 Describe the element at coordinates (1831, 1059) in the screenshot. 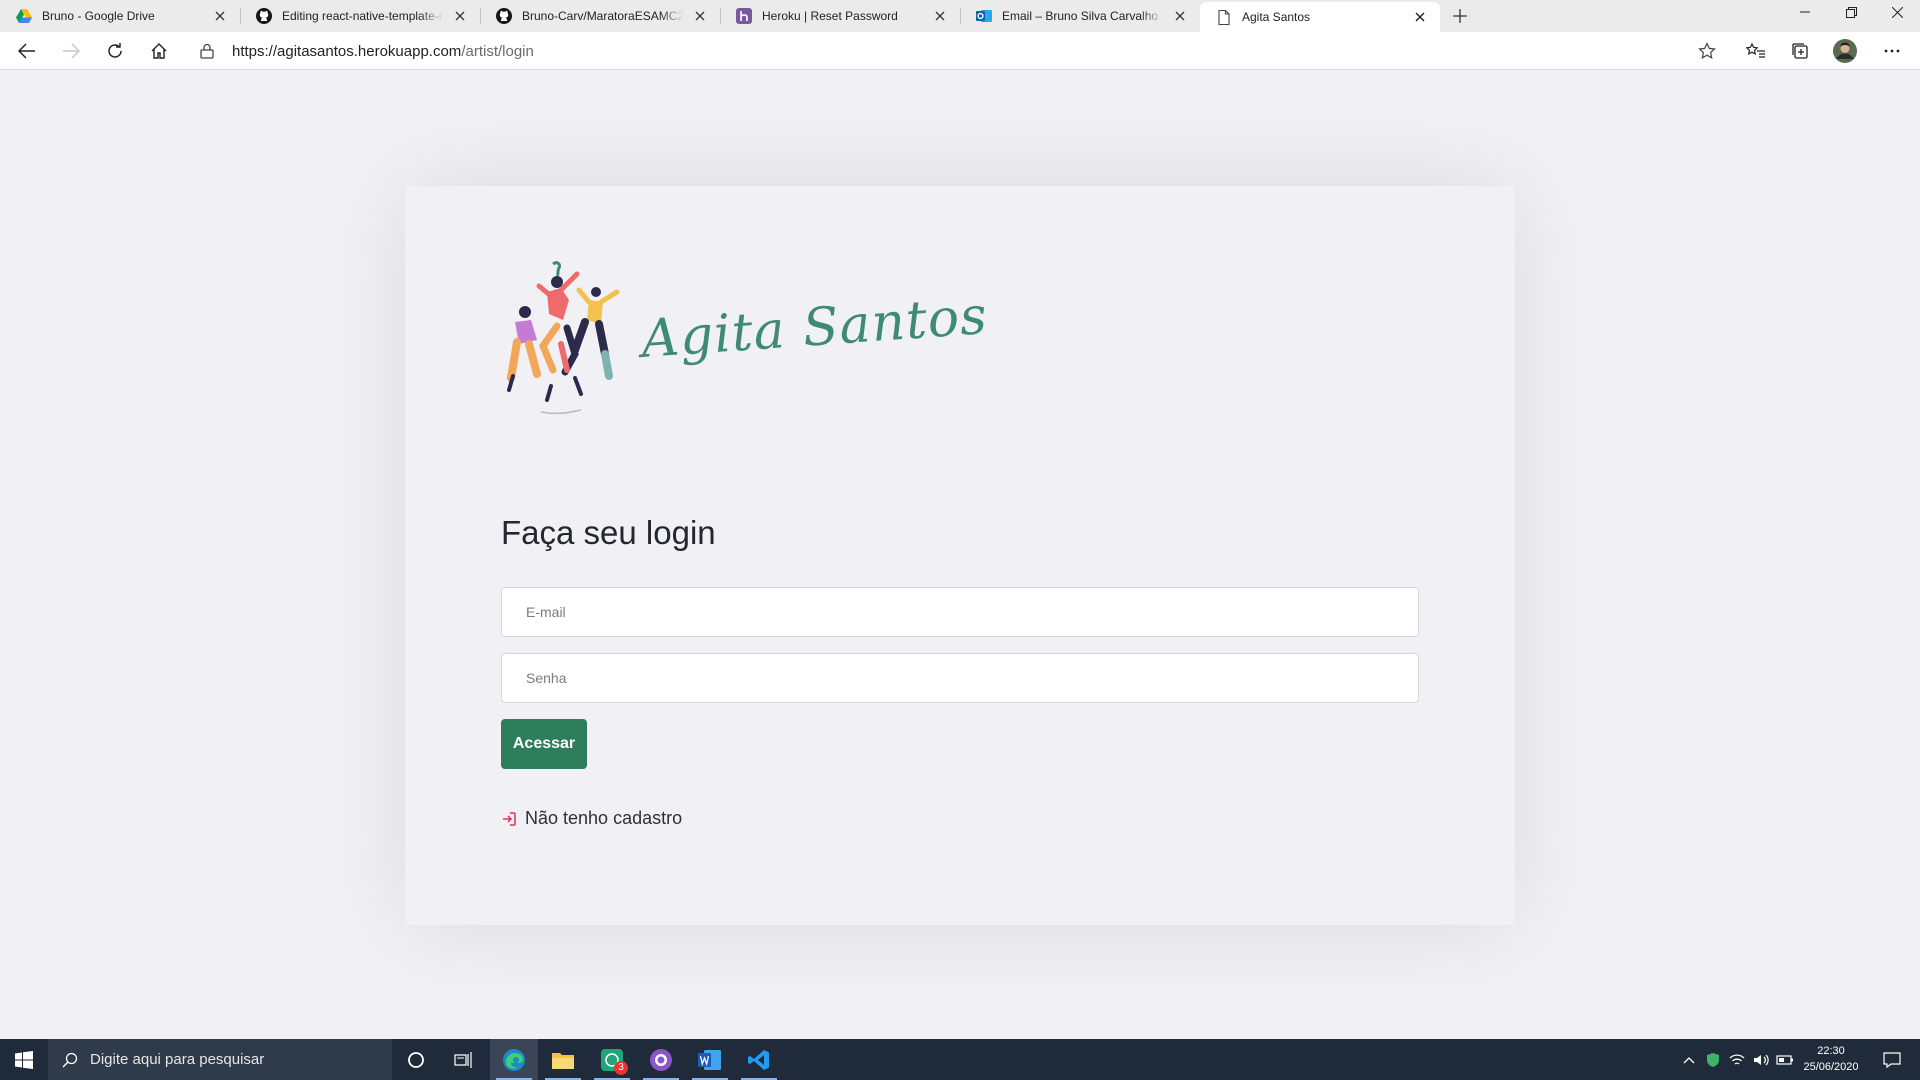

I see `system-clock: 22:30 25/06/2020` at that location.